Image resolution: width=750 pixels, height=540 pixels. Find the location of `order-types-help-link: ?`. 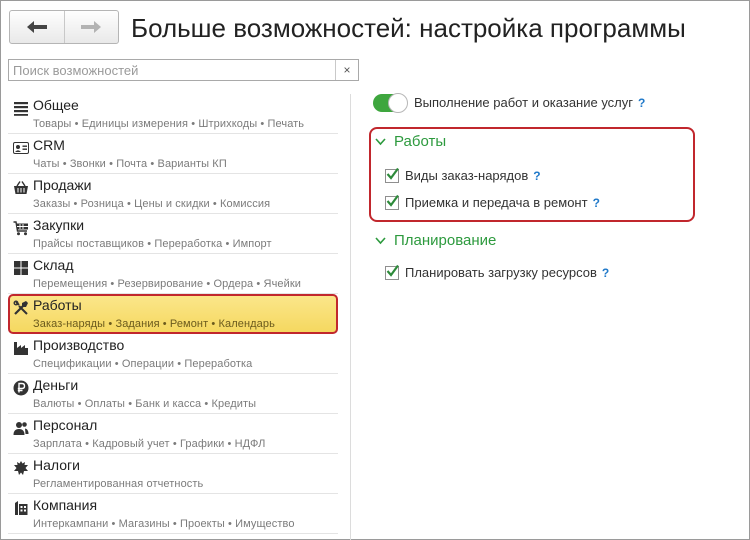

order-types-help-link: ? is located at coordinates (536, 176).